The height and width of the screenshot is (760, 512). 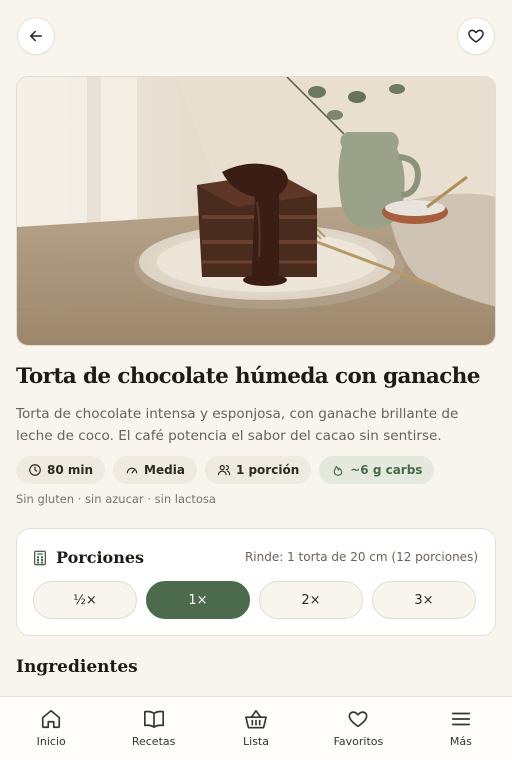 I want to click on people-icon, so click(x=224, y=470).